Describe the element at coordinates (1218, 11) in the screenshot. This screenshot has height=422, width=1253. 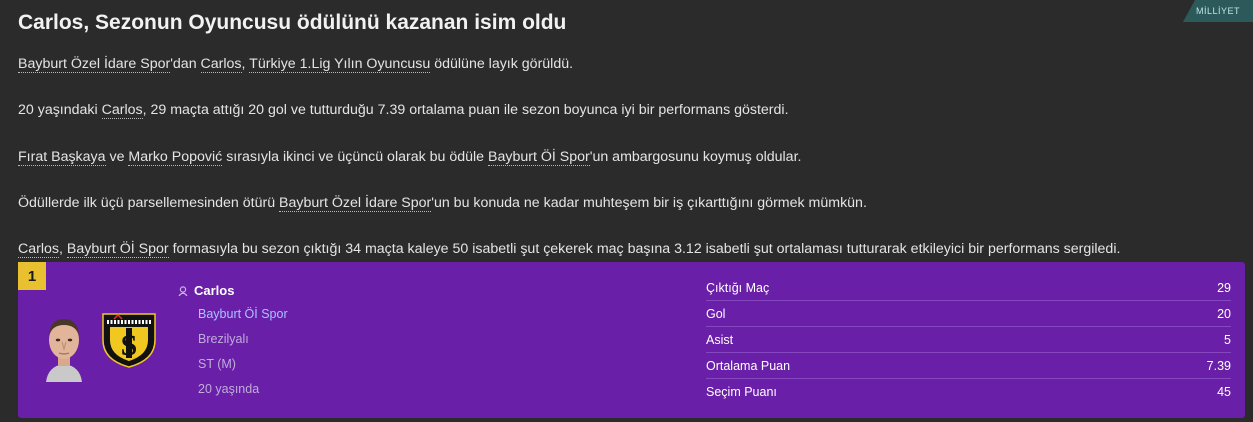
I see `source-badge: MİLLİYET` at that location.